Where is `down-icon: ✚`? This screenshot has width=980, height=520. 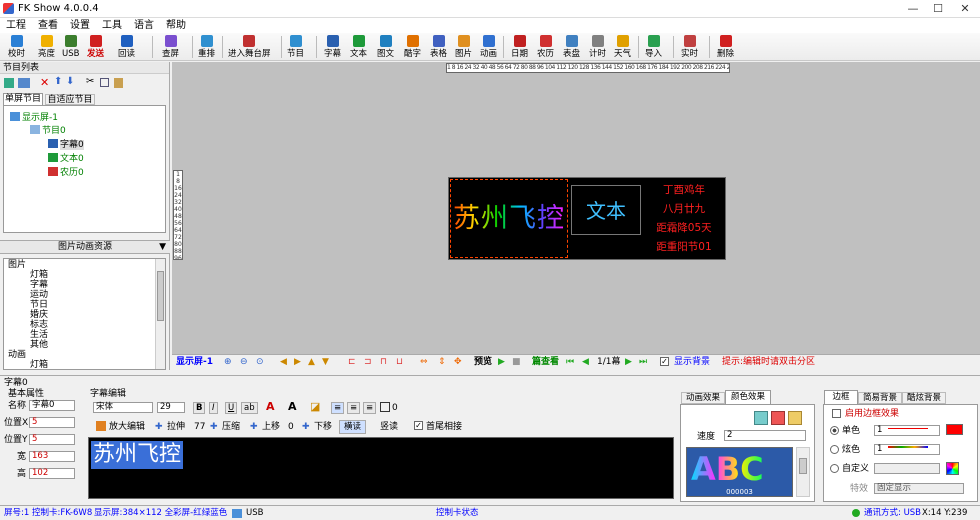 down-icon: ✚ is located at coordinates (306, 427).